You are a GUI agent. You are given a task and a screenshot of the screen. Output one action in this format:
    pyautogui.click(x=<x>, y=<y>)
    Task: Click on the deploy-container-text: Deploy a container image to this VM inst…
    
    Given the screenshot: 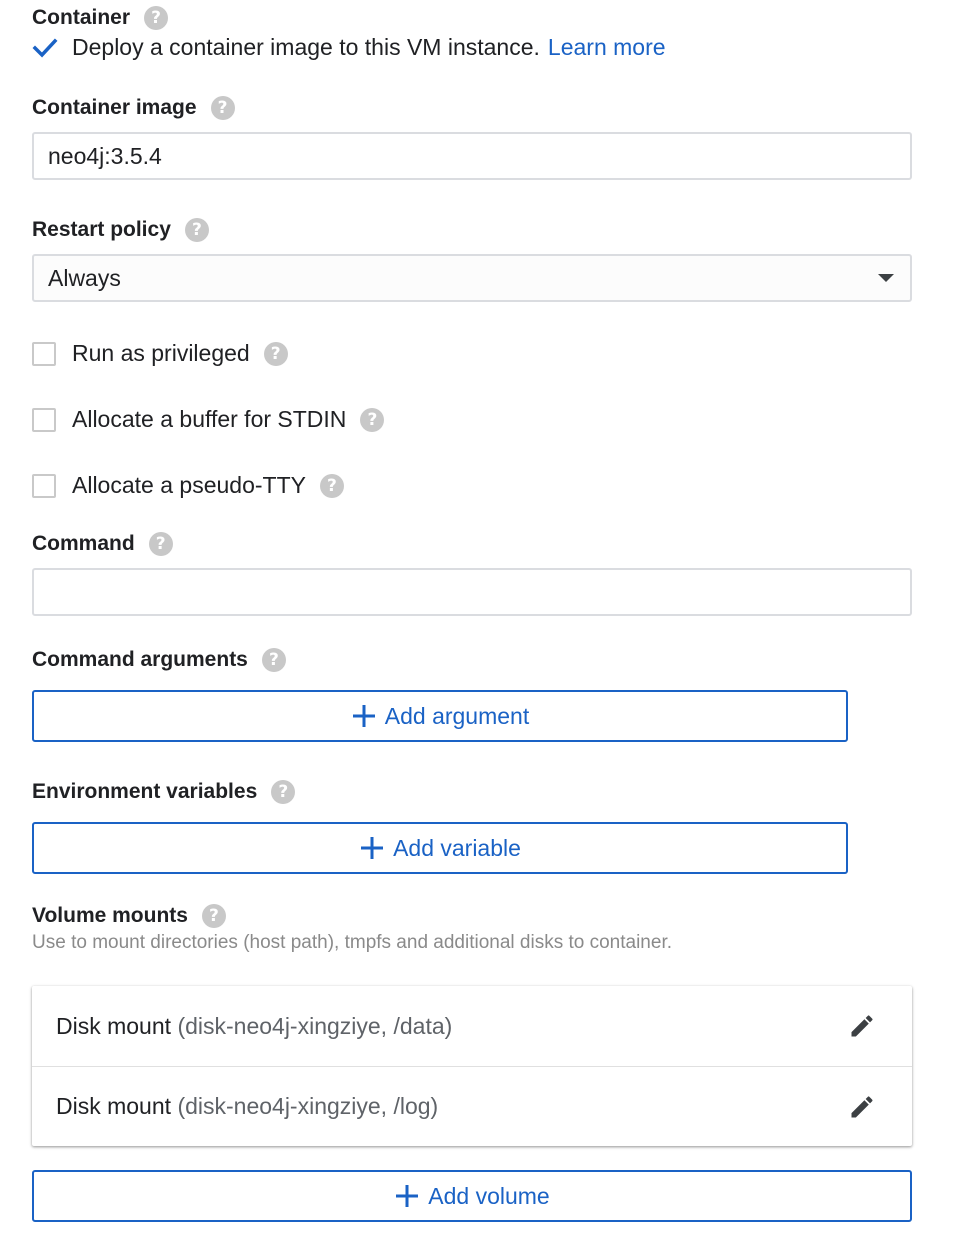 What is the action you would take?
    pyautogui.click(x=306, y=47)
    